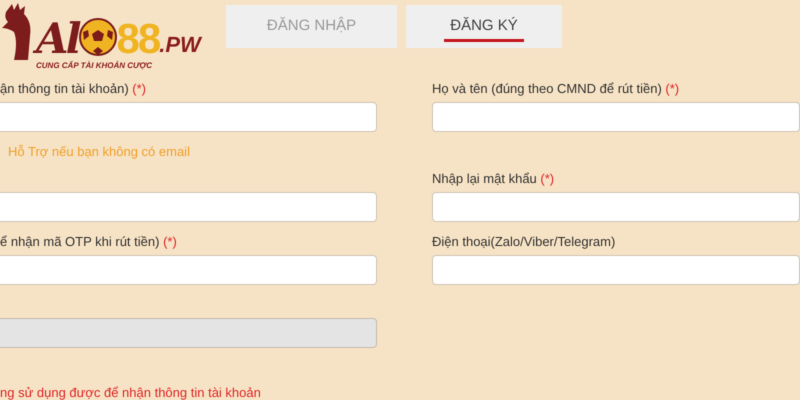  I want to click on logo-tagline: CUNG CẤP TÀI KHOẢN CƯỢC, so click(94, 65).